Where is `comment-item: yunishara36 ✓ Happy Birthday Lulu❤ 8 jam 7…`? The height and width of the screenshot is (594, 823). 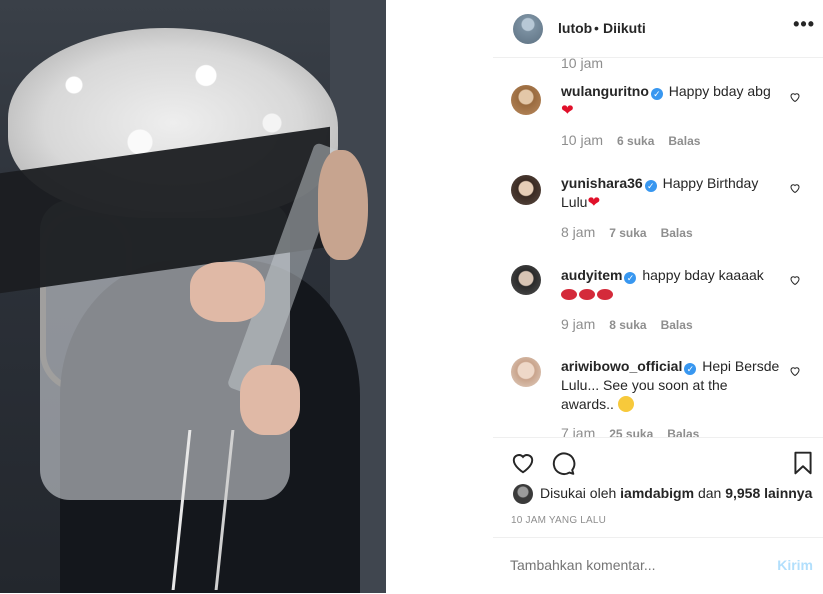
comment-item: yunishara36 ✓ Happy Birthday Lulu❤ 8 jam 7… is located at coordinates (658, 221).